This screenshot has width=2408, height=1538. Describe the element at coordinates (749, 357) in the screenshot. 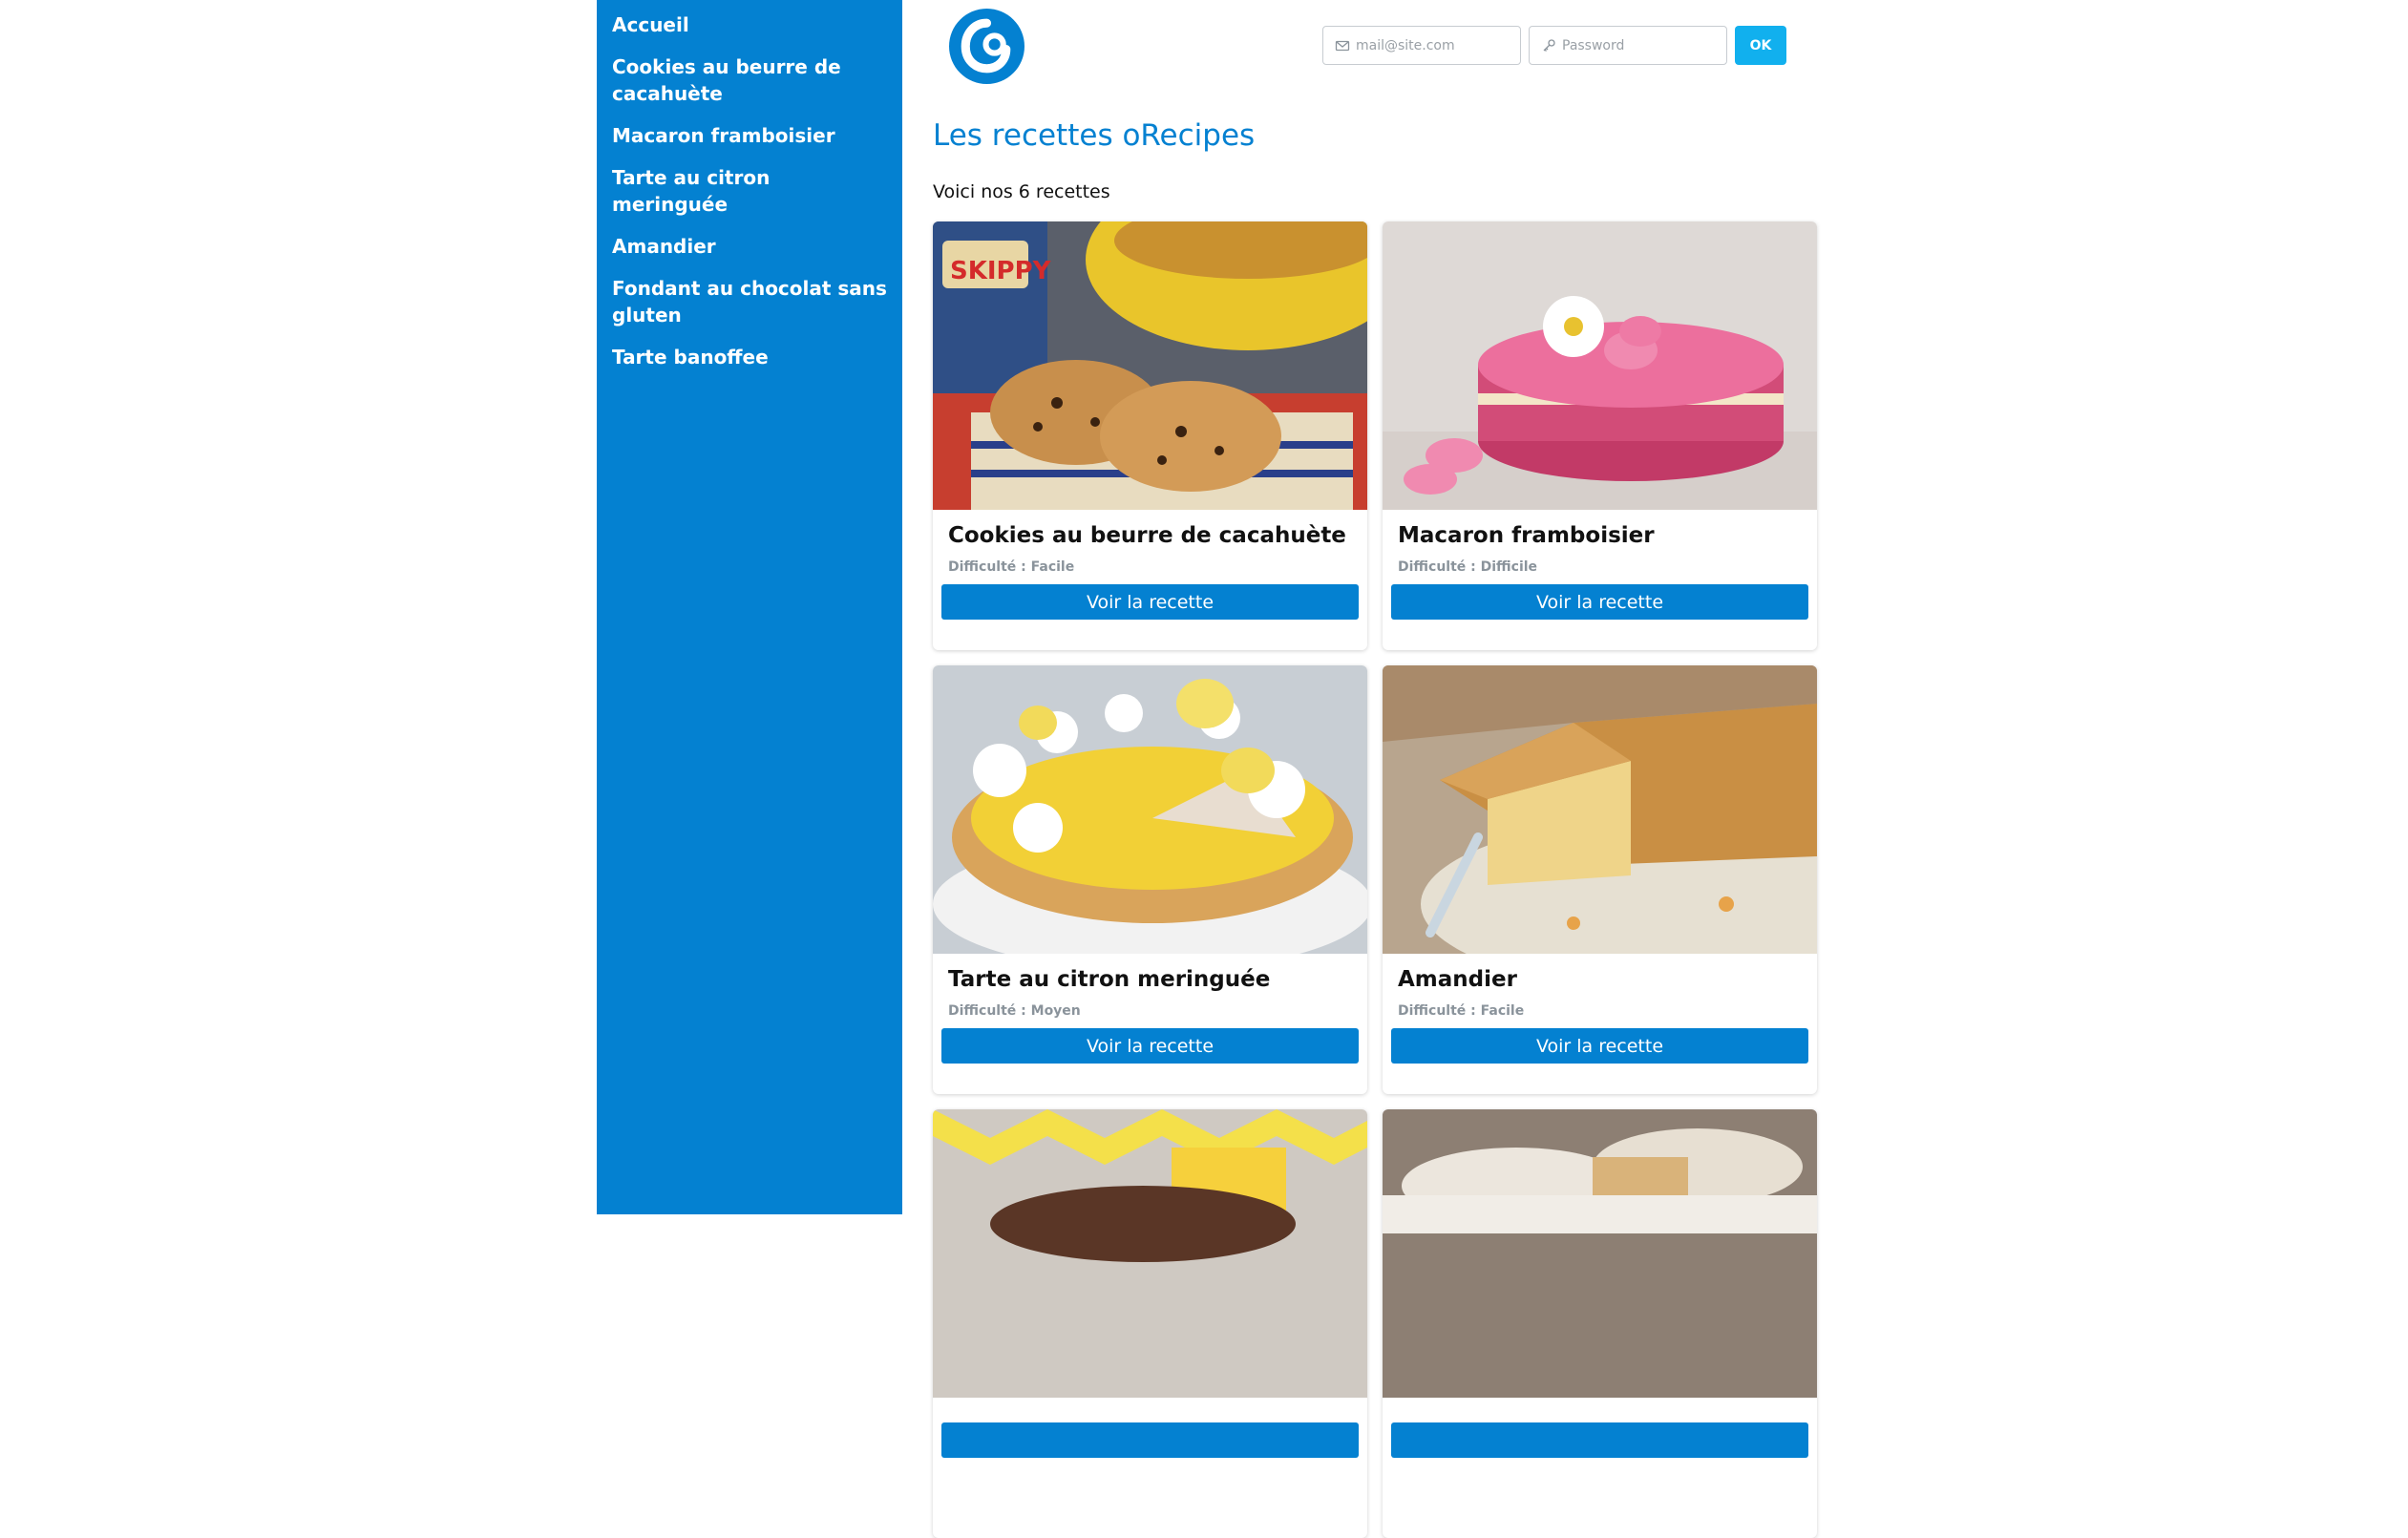

I see `sidebar-item-banoffee: Tarte banoffee` at that location.